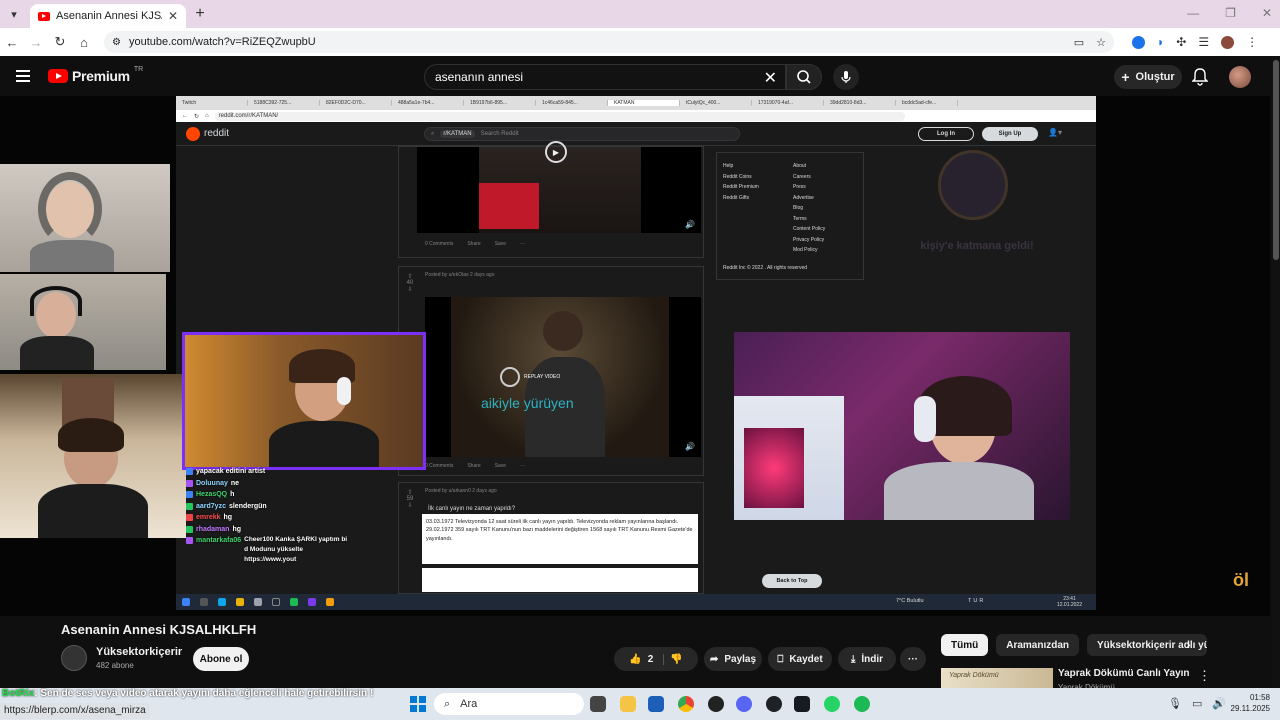  What do you see at coordinates (509, 704) in the screenshot?
I see `taskbar-search: ⌕ Ara` at bounding box center [509, 704].